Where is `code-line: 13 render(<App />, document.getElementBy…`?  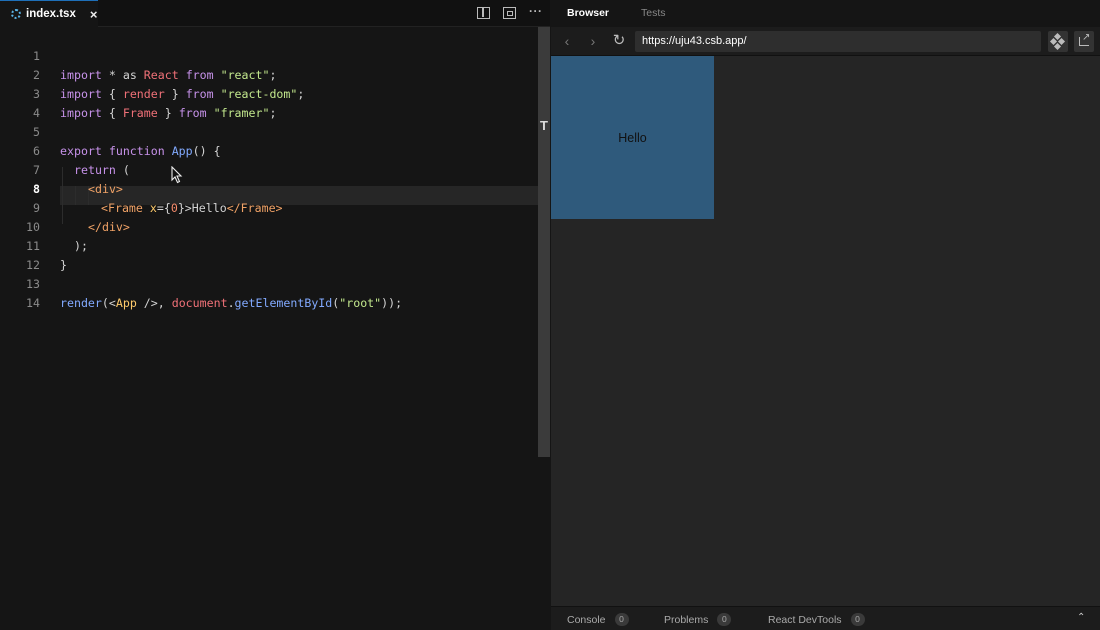 code-line: 13 render(<App />, document.getElementBy… is located at coordinates (275, 283).